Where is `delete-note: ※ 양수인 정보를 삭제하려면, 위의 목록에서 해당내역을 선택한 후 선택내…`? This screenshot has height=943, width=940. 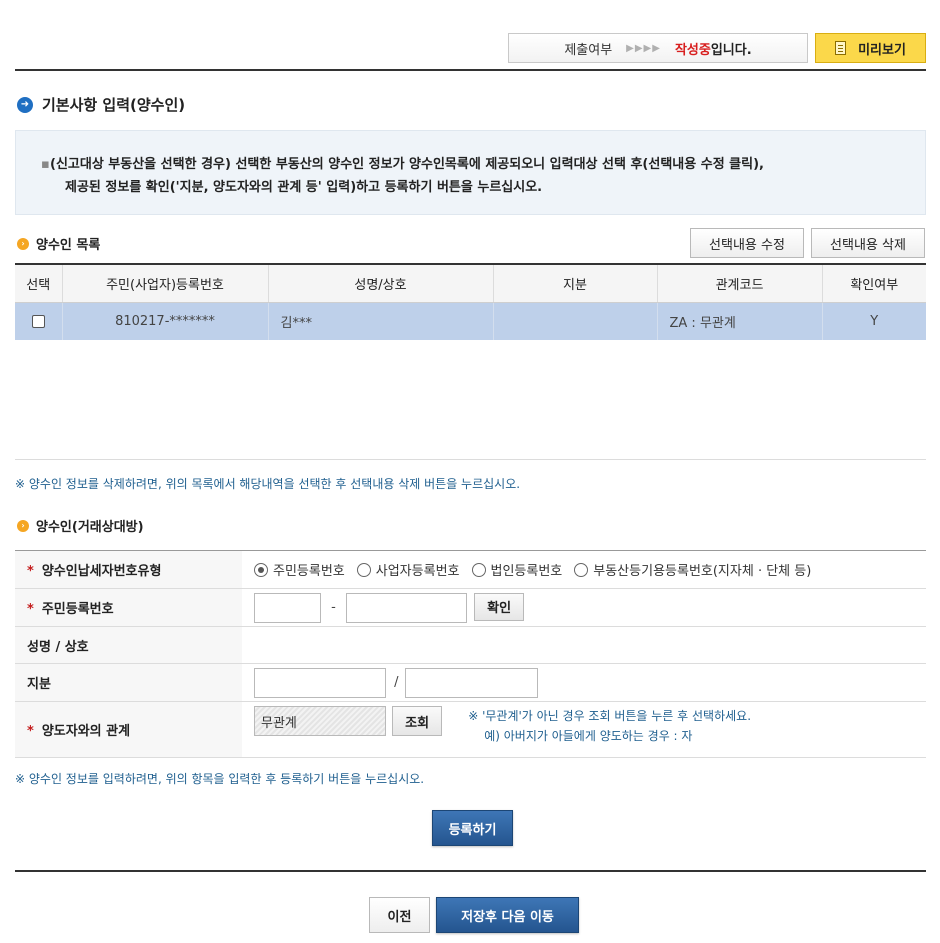
delete-note: ※ 양수인 정보를 삭제하려면, 위의 목록에서 해당내역을 선택한 후 선택내… is located at coordinates (268, 484).